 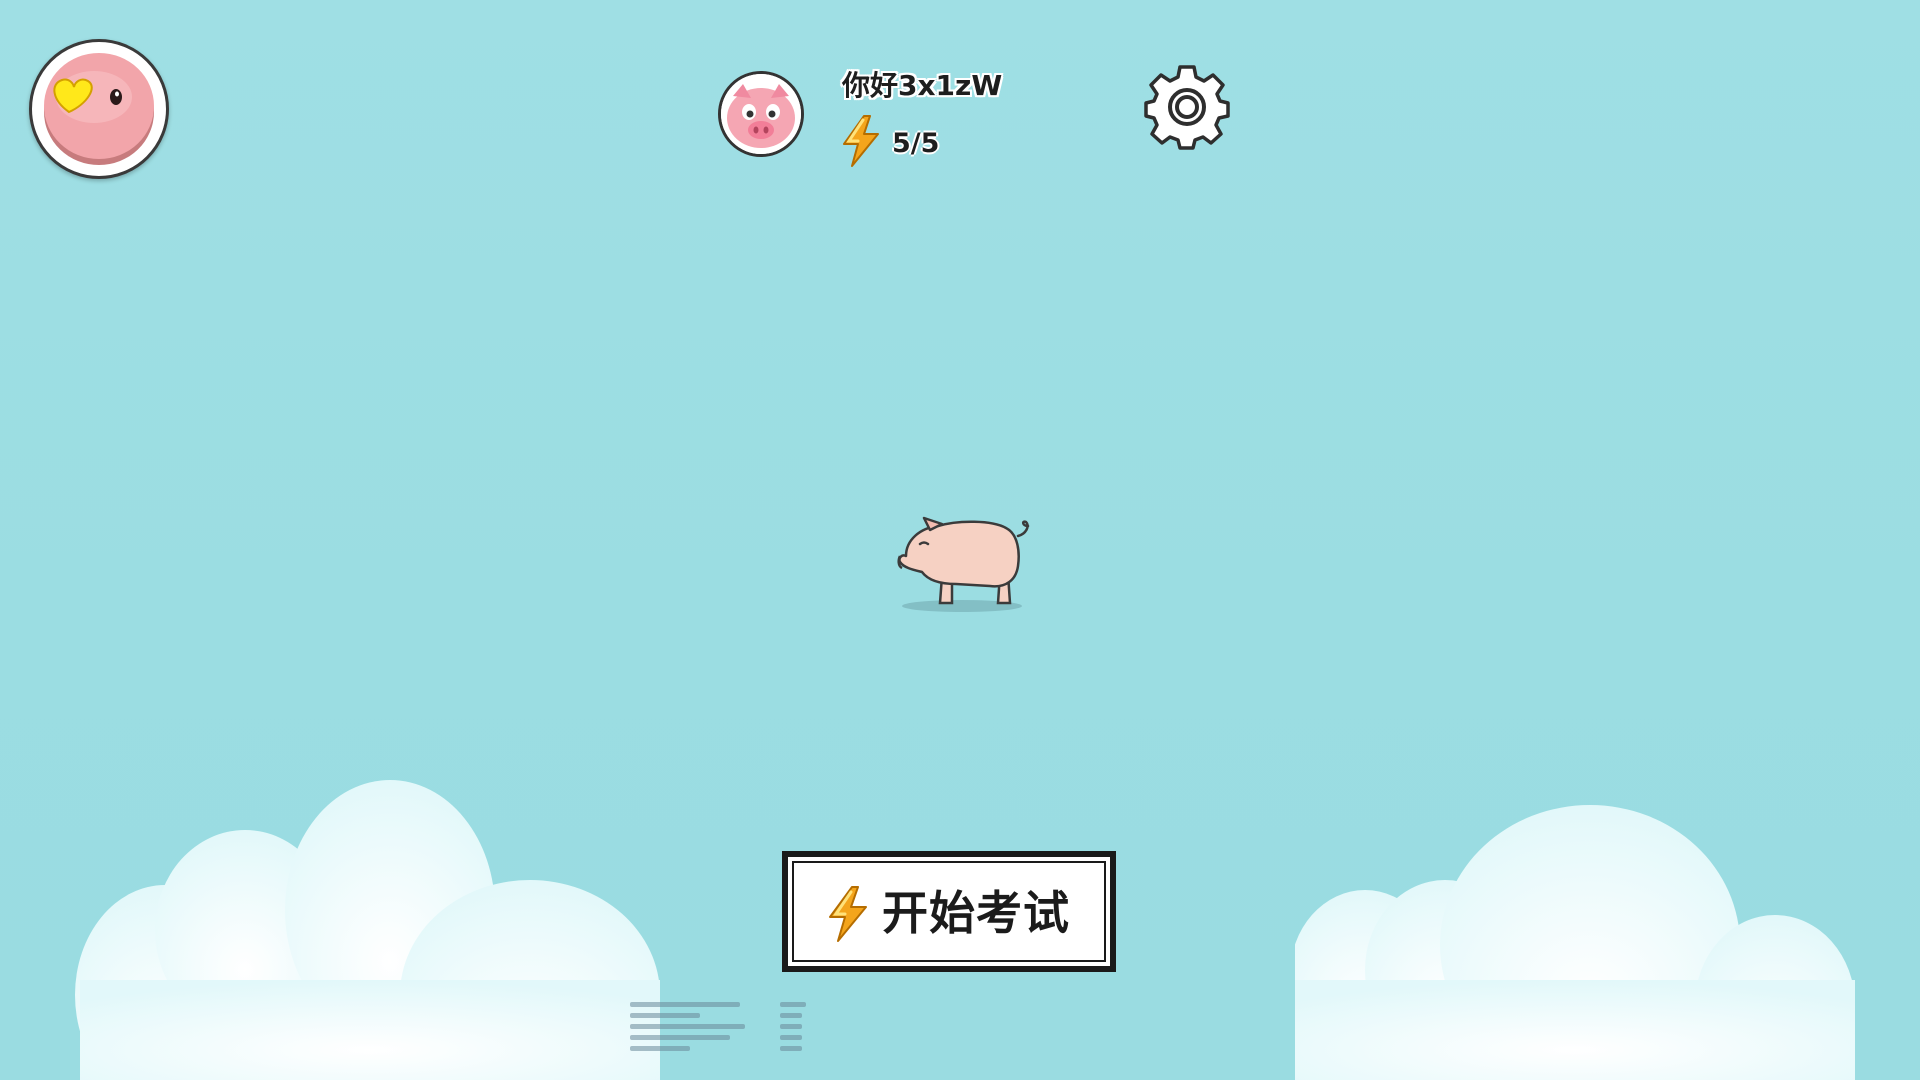 What do you see at coordinates (367, 930) in the screenshot?
I see `cloud-left` at bounding box center [367, 930].